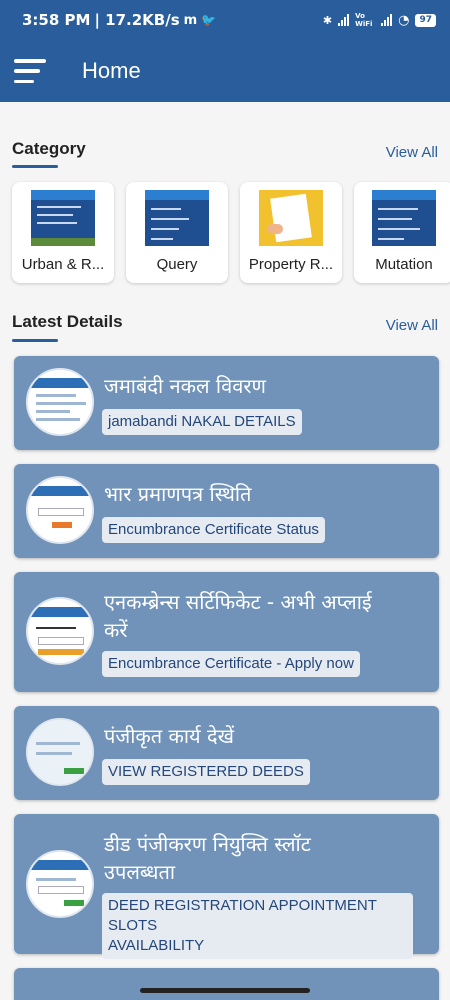 The image size is (450, 1000). Describe the element at coordinates (156, 945) in the screenshot. I see `card-english-tag-line2: AVAILABILITY` at that location.